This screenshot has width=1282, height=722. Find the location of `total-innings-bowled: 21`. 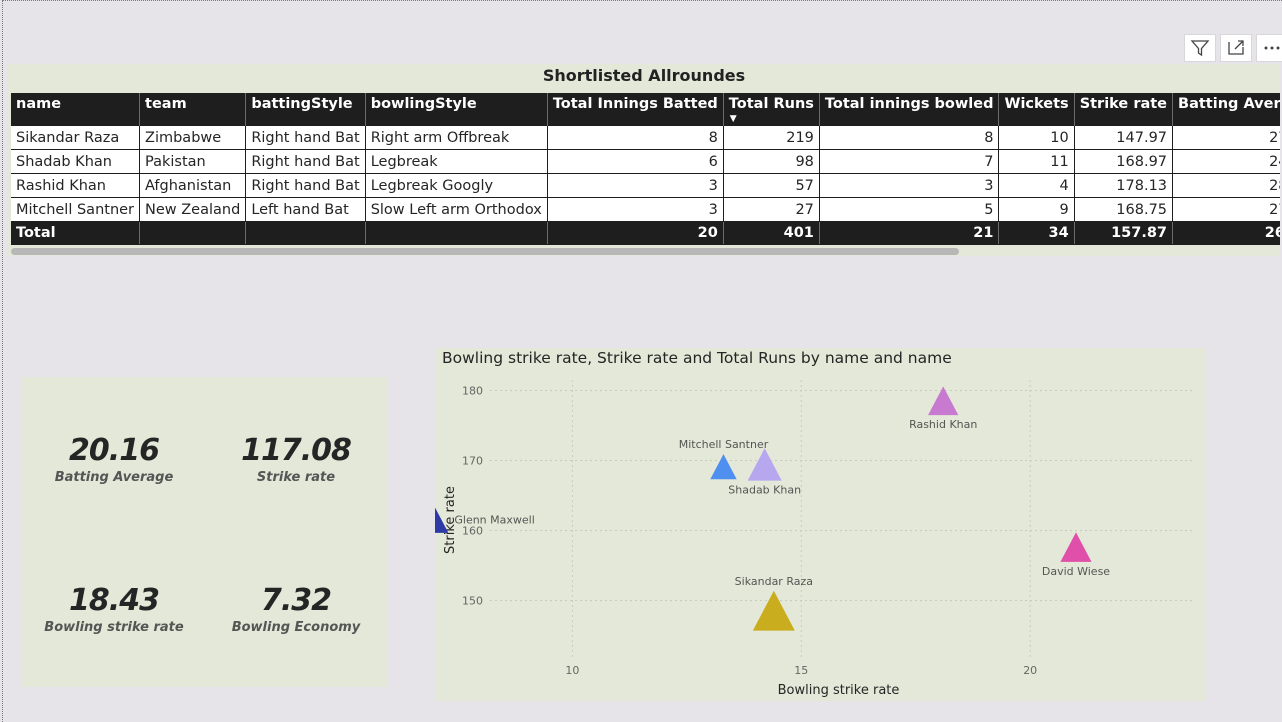

total-innings-bowled: 21 is located at coordinates (909, 233).